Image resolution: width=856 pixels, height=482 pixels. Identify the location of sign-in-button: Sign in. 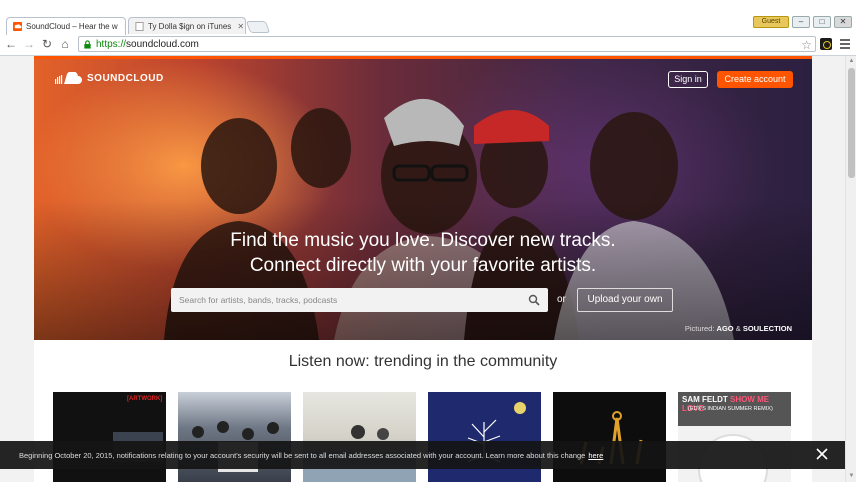
(688, 79).